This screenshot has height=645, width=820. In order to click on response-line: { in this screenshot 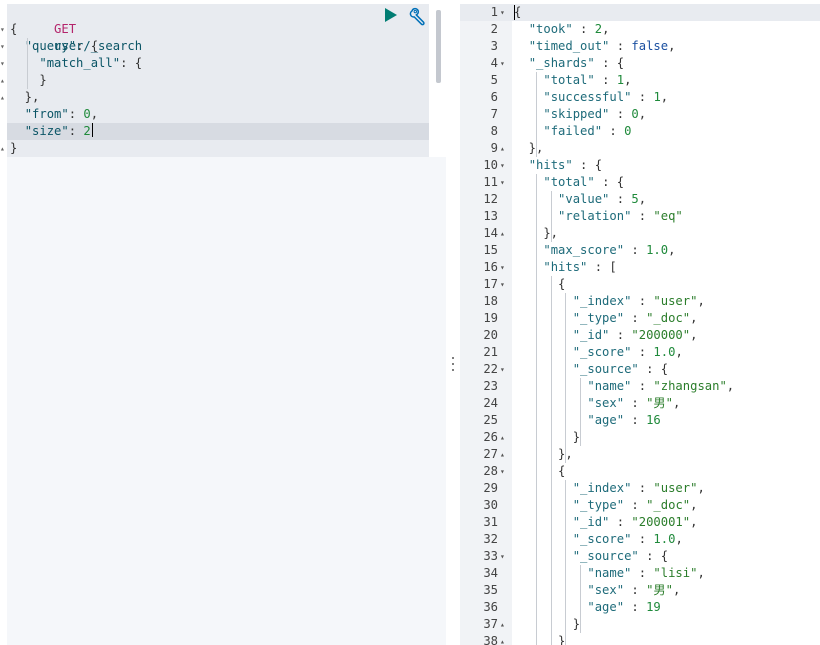, I will do `click(517, 12)`.